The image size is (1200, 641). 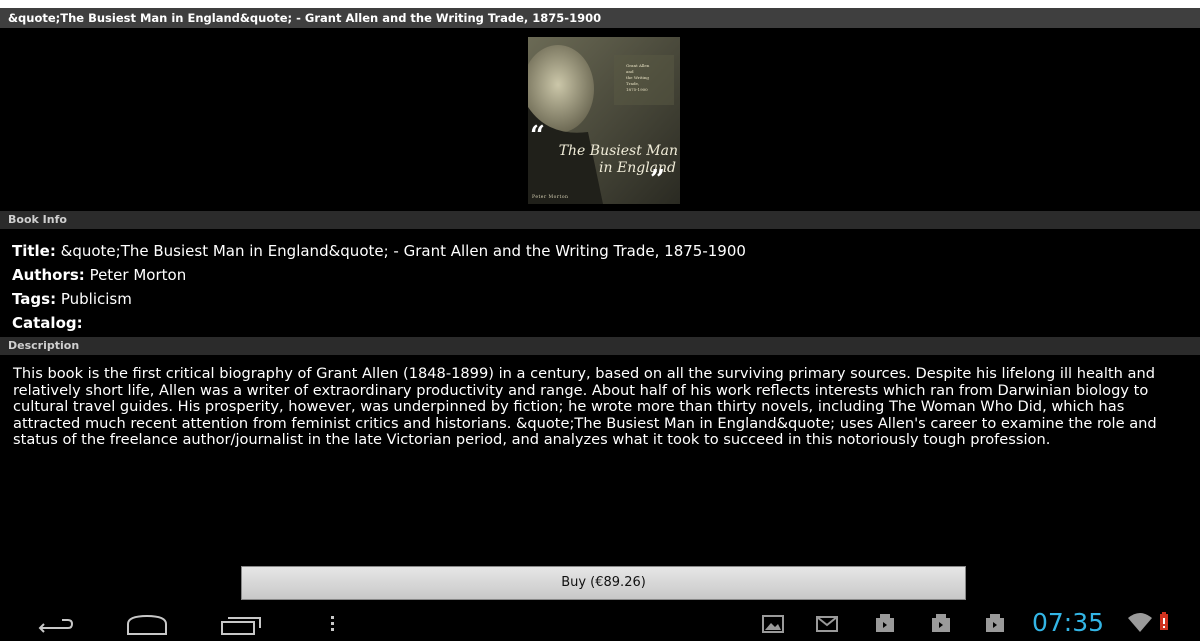 What do you see at coordinates (618, 151) in the screenshot?
I see `cover-title-line1: The Busiest Man` at bounding box center [618, 151].